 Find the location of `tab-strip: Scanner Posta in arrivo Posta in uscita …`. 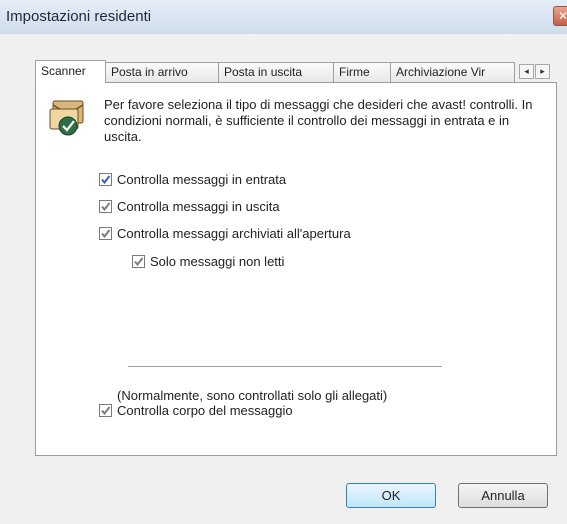

tab-strip: Scanner Posta in arrivo Posta in uscita … is located at coordinates (295, 71).